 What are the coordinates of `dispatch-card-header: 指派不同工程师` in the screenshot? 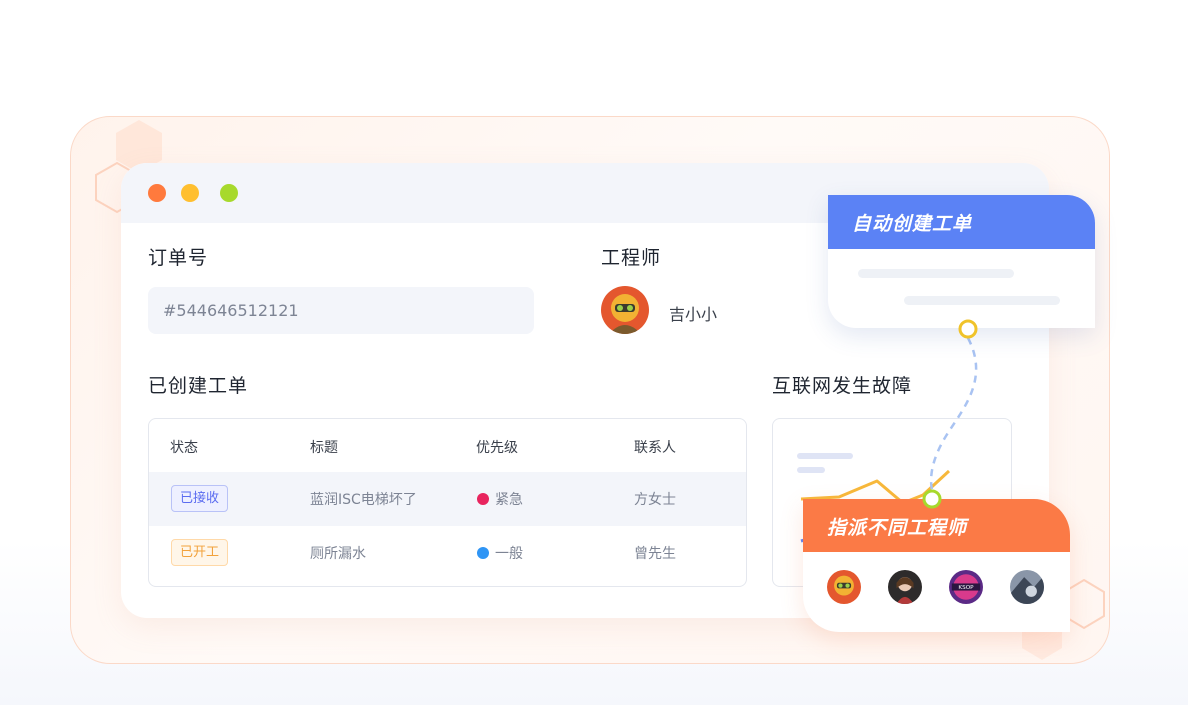 It's located at (936, 525).